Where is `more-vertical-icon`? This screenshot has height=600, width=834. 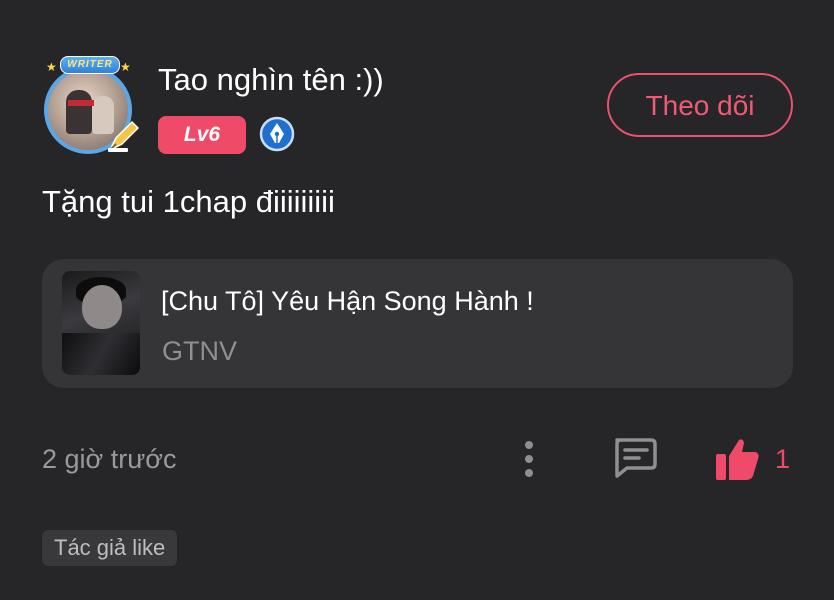
more-vertical-icon is located at coordinates (529, 459).